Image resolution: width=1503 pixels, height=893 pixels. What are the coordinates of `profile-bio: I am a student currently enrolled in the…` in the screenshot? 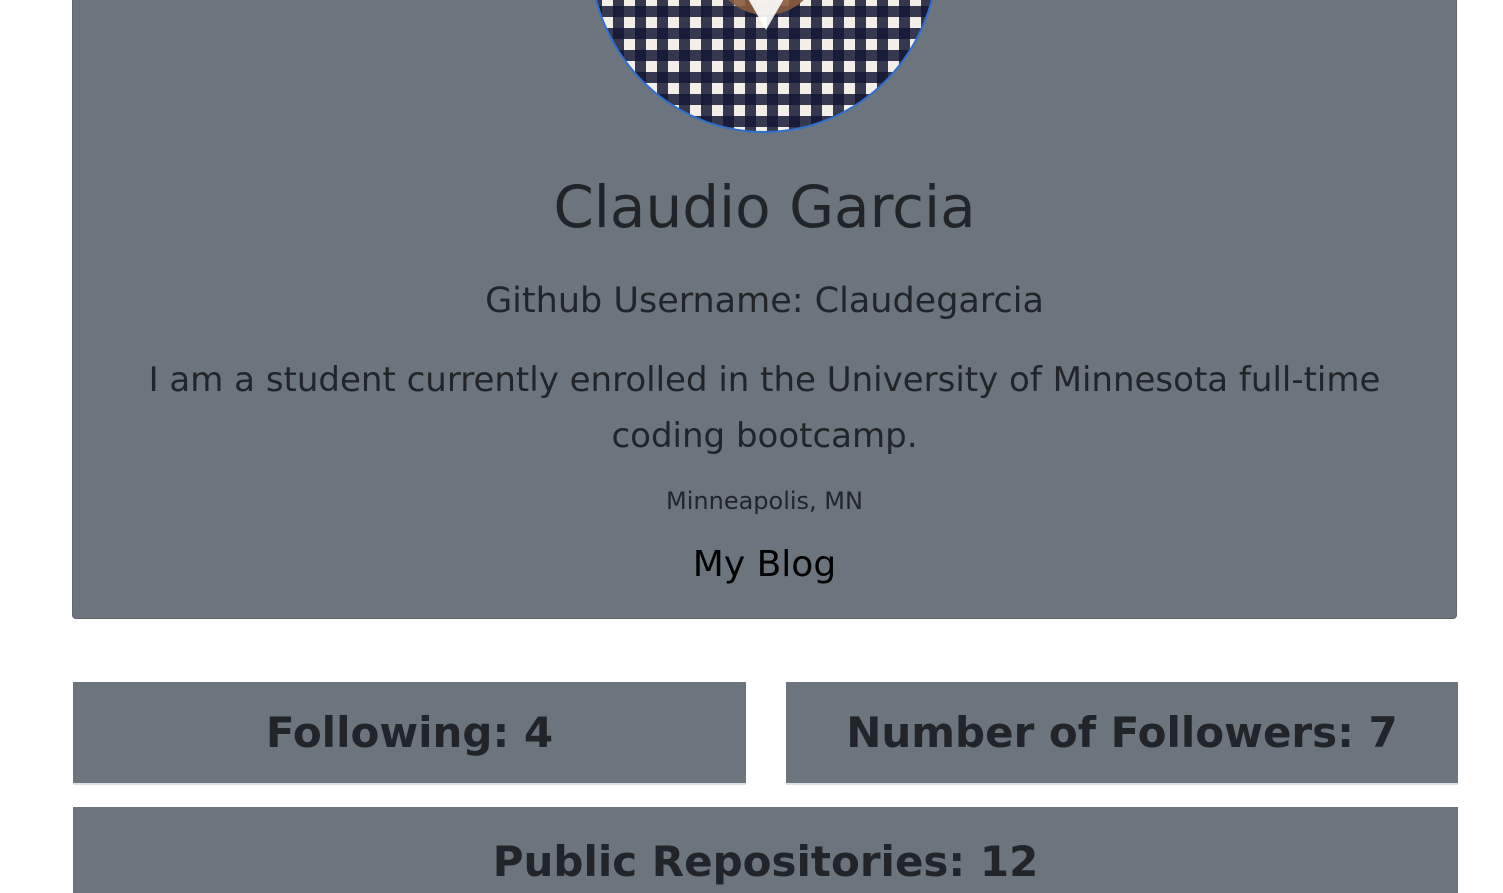 It's located at (764, 408).